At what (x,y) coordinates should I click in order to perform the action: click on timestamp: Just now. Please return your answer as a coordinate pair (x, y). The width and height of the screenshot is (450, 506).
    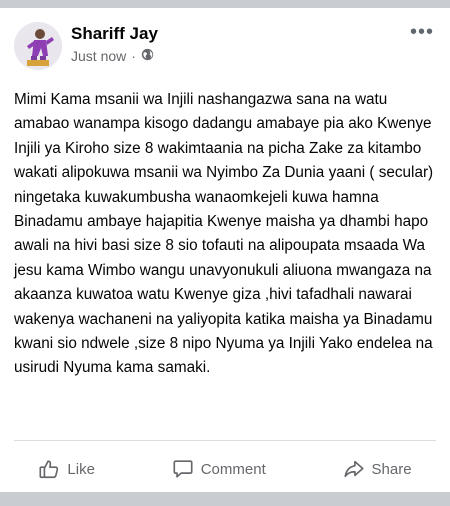
    Looking at the image, I should click on (98, 56).